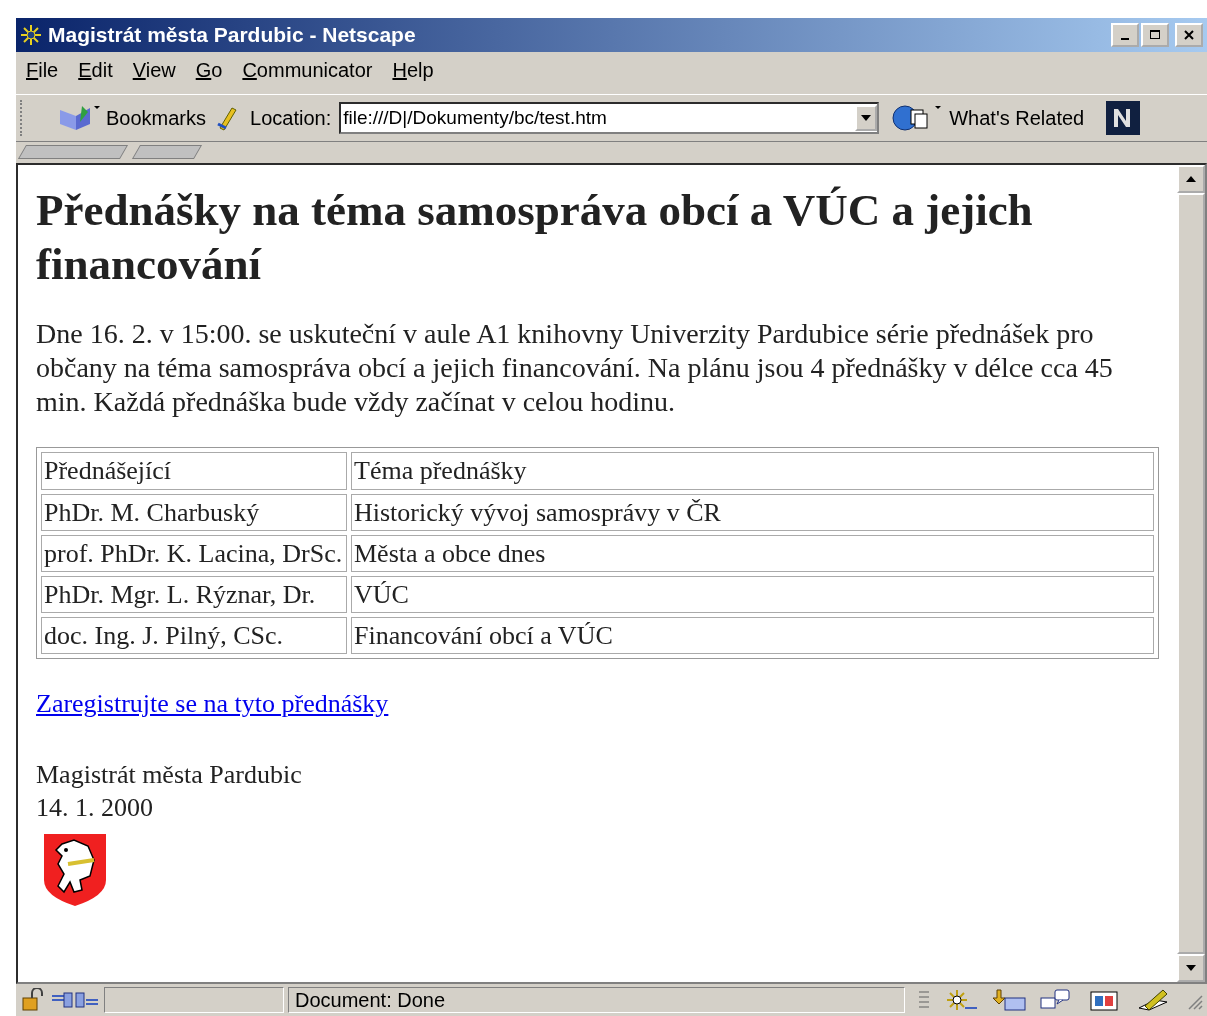 The height and width of the screenshot is (1016, 1207). What do you see at coordinates (33, 1000) in the screenshot?
I see `padlock-icon` at bounding box center [33, 1000].